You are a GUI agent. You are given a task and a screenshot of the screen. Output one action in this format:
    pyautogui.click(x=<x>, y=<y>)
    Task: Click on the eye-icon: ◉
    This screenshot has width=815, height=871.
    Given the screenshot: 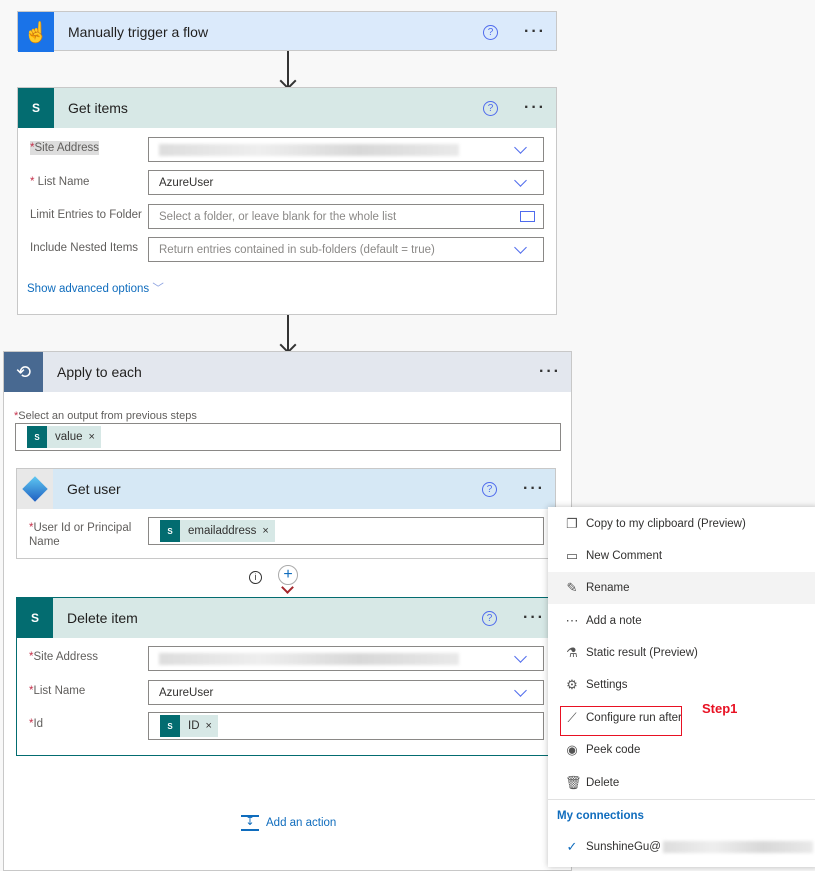 What is the action you would take?
    pyautogui.click(x=572, y=749)
    